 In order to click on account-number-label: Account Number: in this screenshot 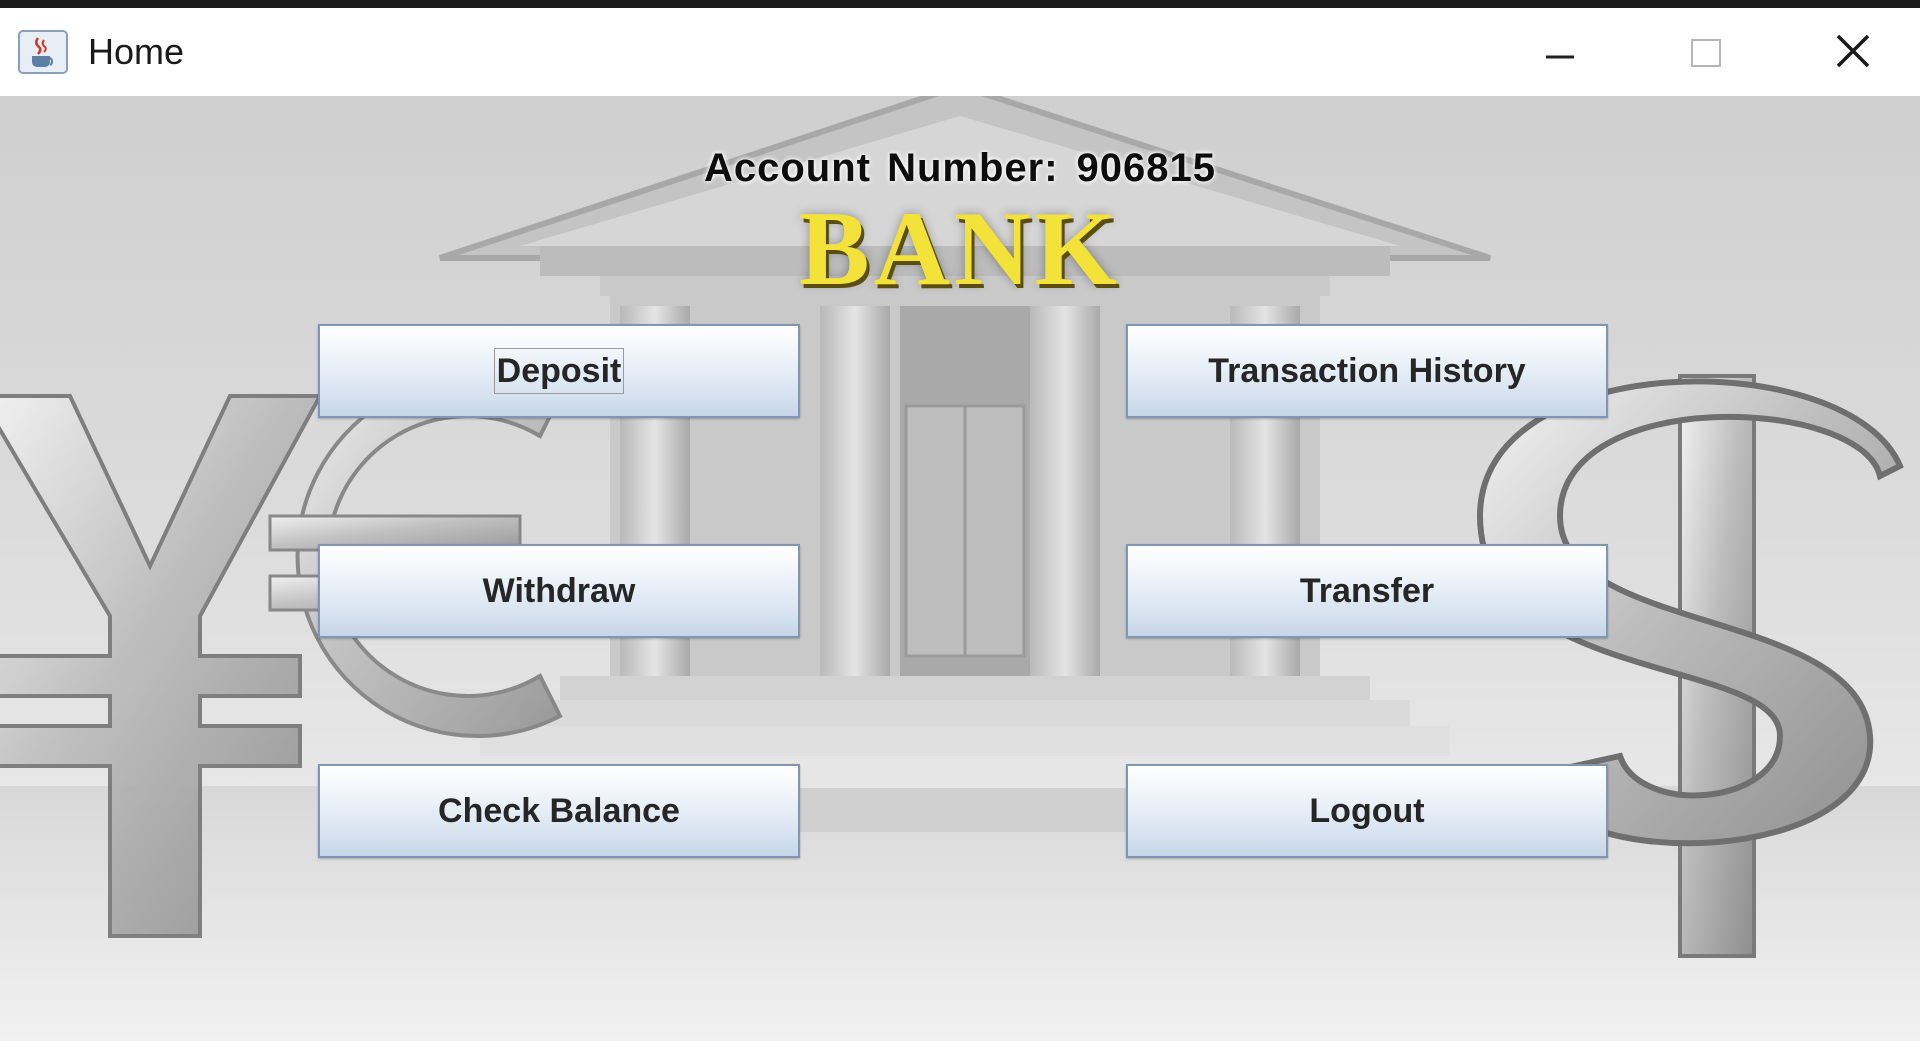, I will do `click(881, 168)`.